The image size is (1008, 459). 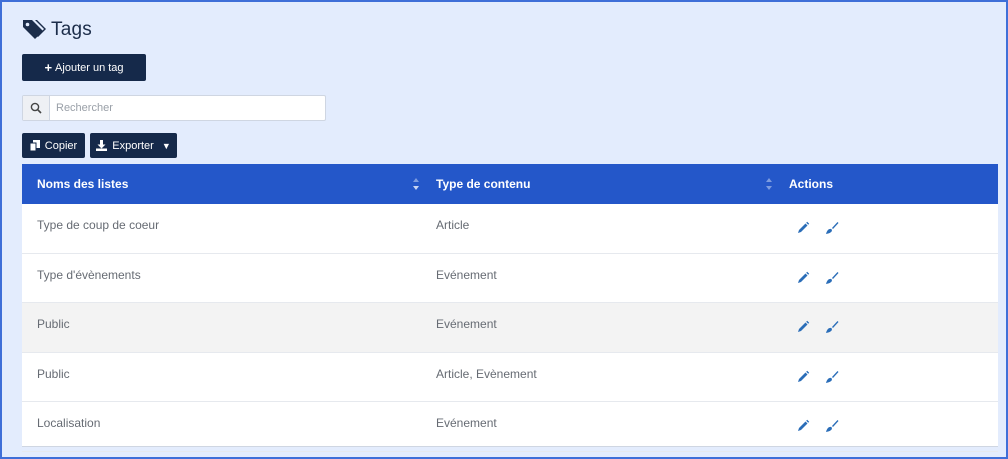 I want to click on cell-type: Article, Evènement, so click(x=486, y=373).